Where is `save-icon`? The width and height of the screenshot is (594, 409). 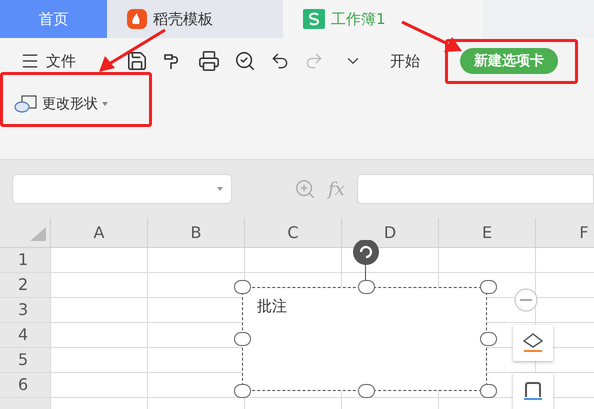
save-icon is located at coordinates (137, 61).